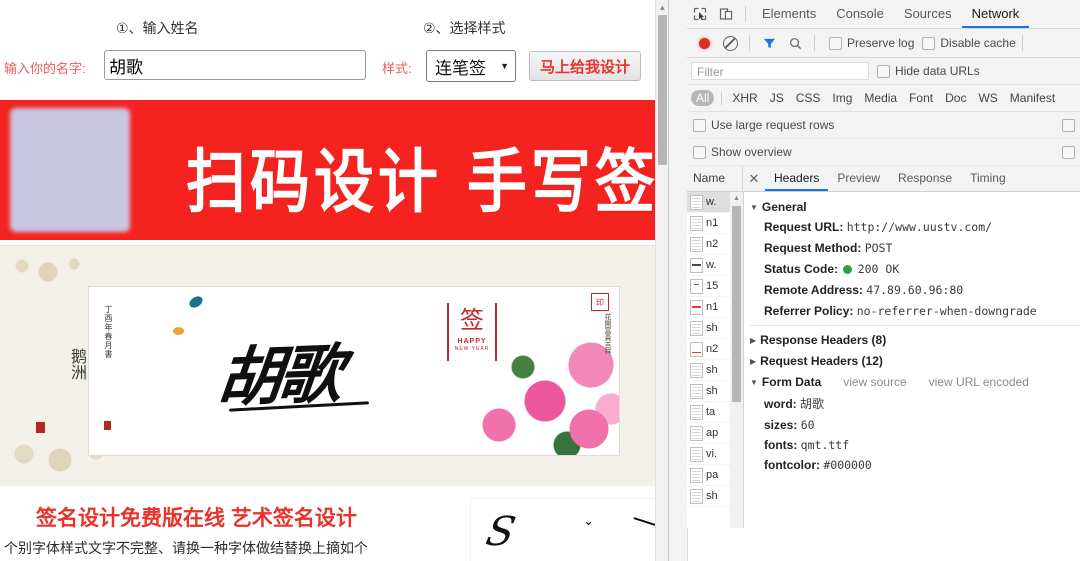 The image size is (1080, 561). Describe the element at coordinates (795, 43) in the screenshot. I see `search-icon` at that location.